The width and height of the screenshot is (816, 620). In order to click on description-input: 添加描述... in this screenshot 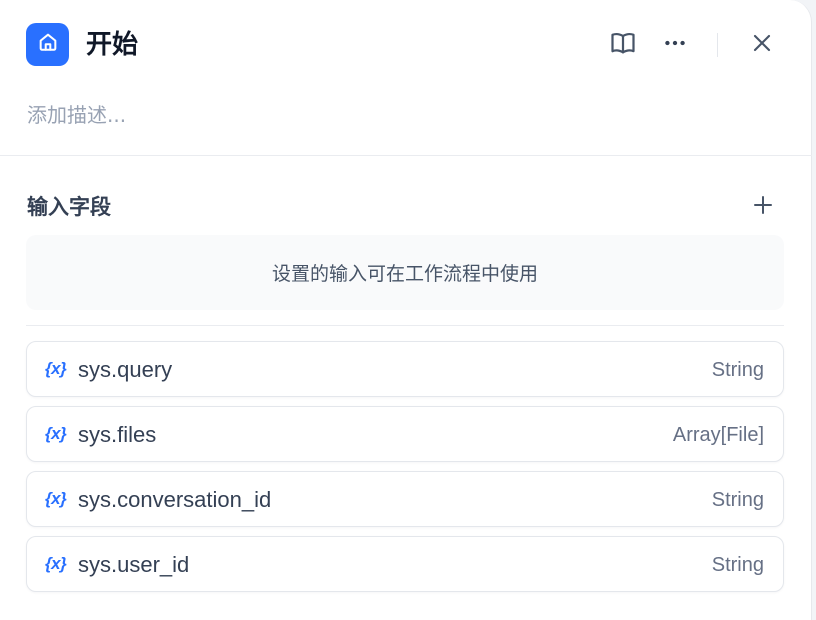, I will do `click(76, 115)`.